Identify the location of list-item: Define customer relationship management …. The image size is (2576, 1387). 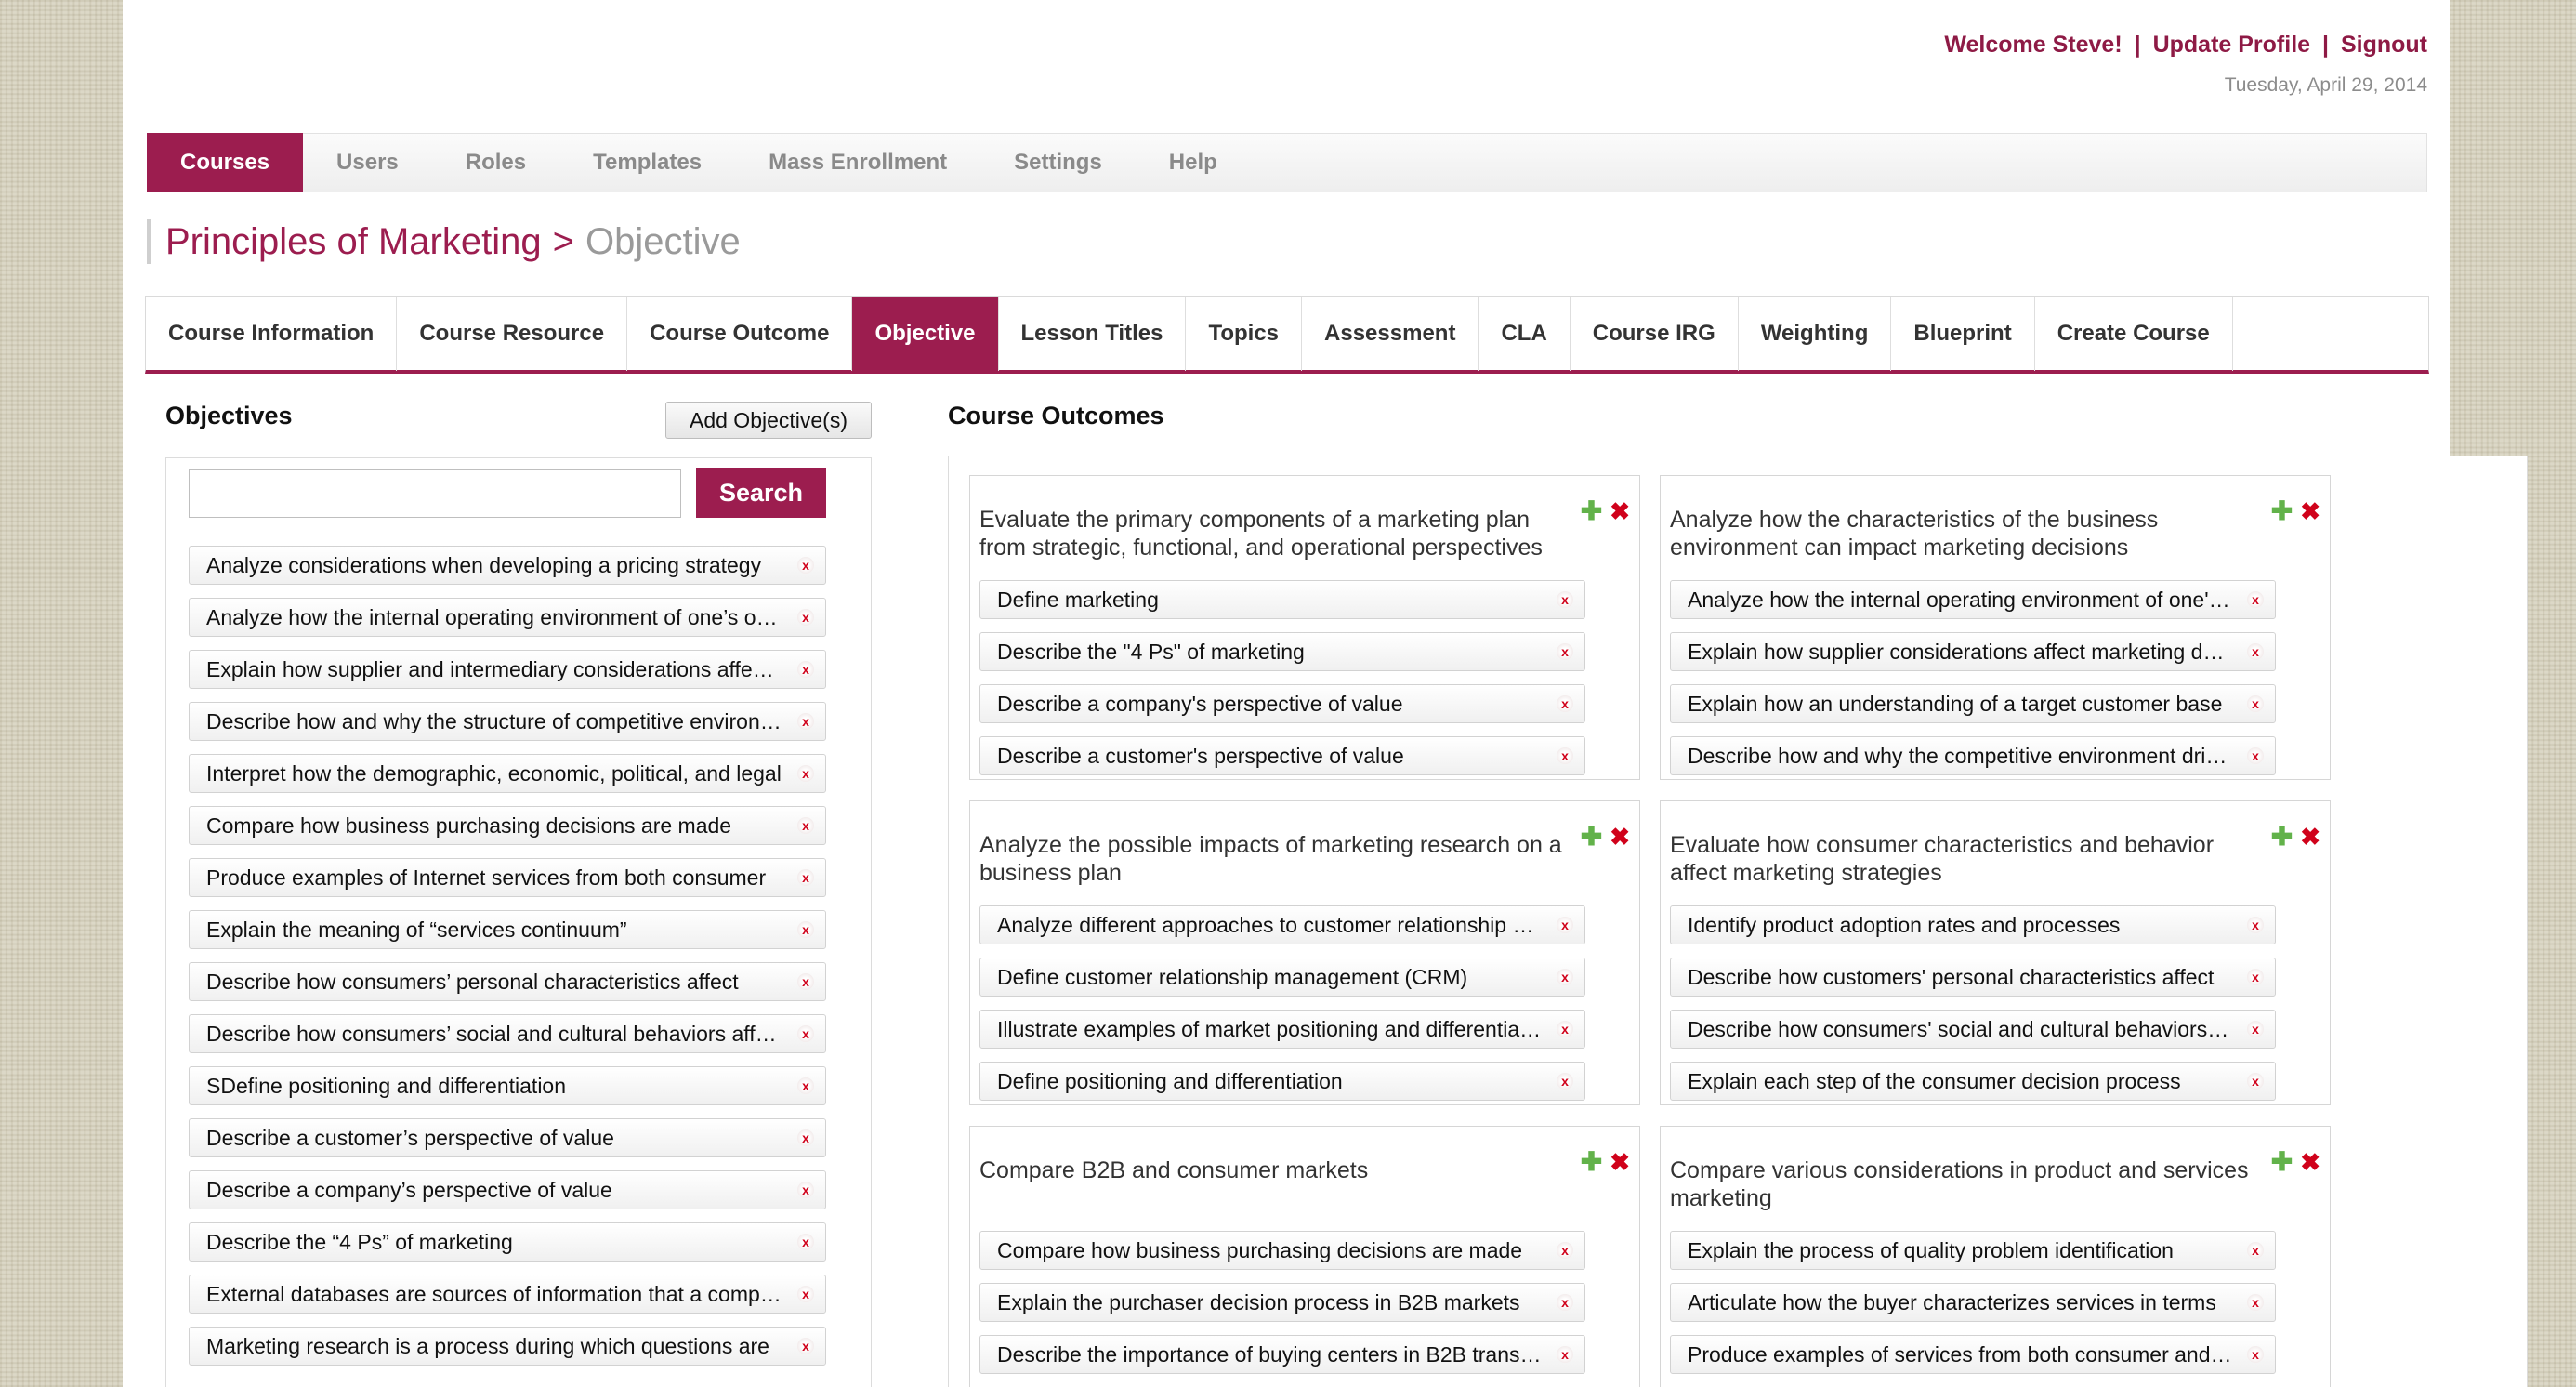
(1282, 977).